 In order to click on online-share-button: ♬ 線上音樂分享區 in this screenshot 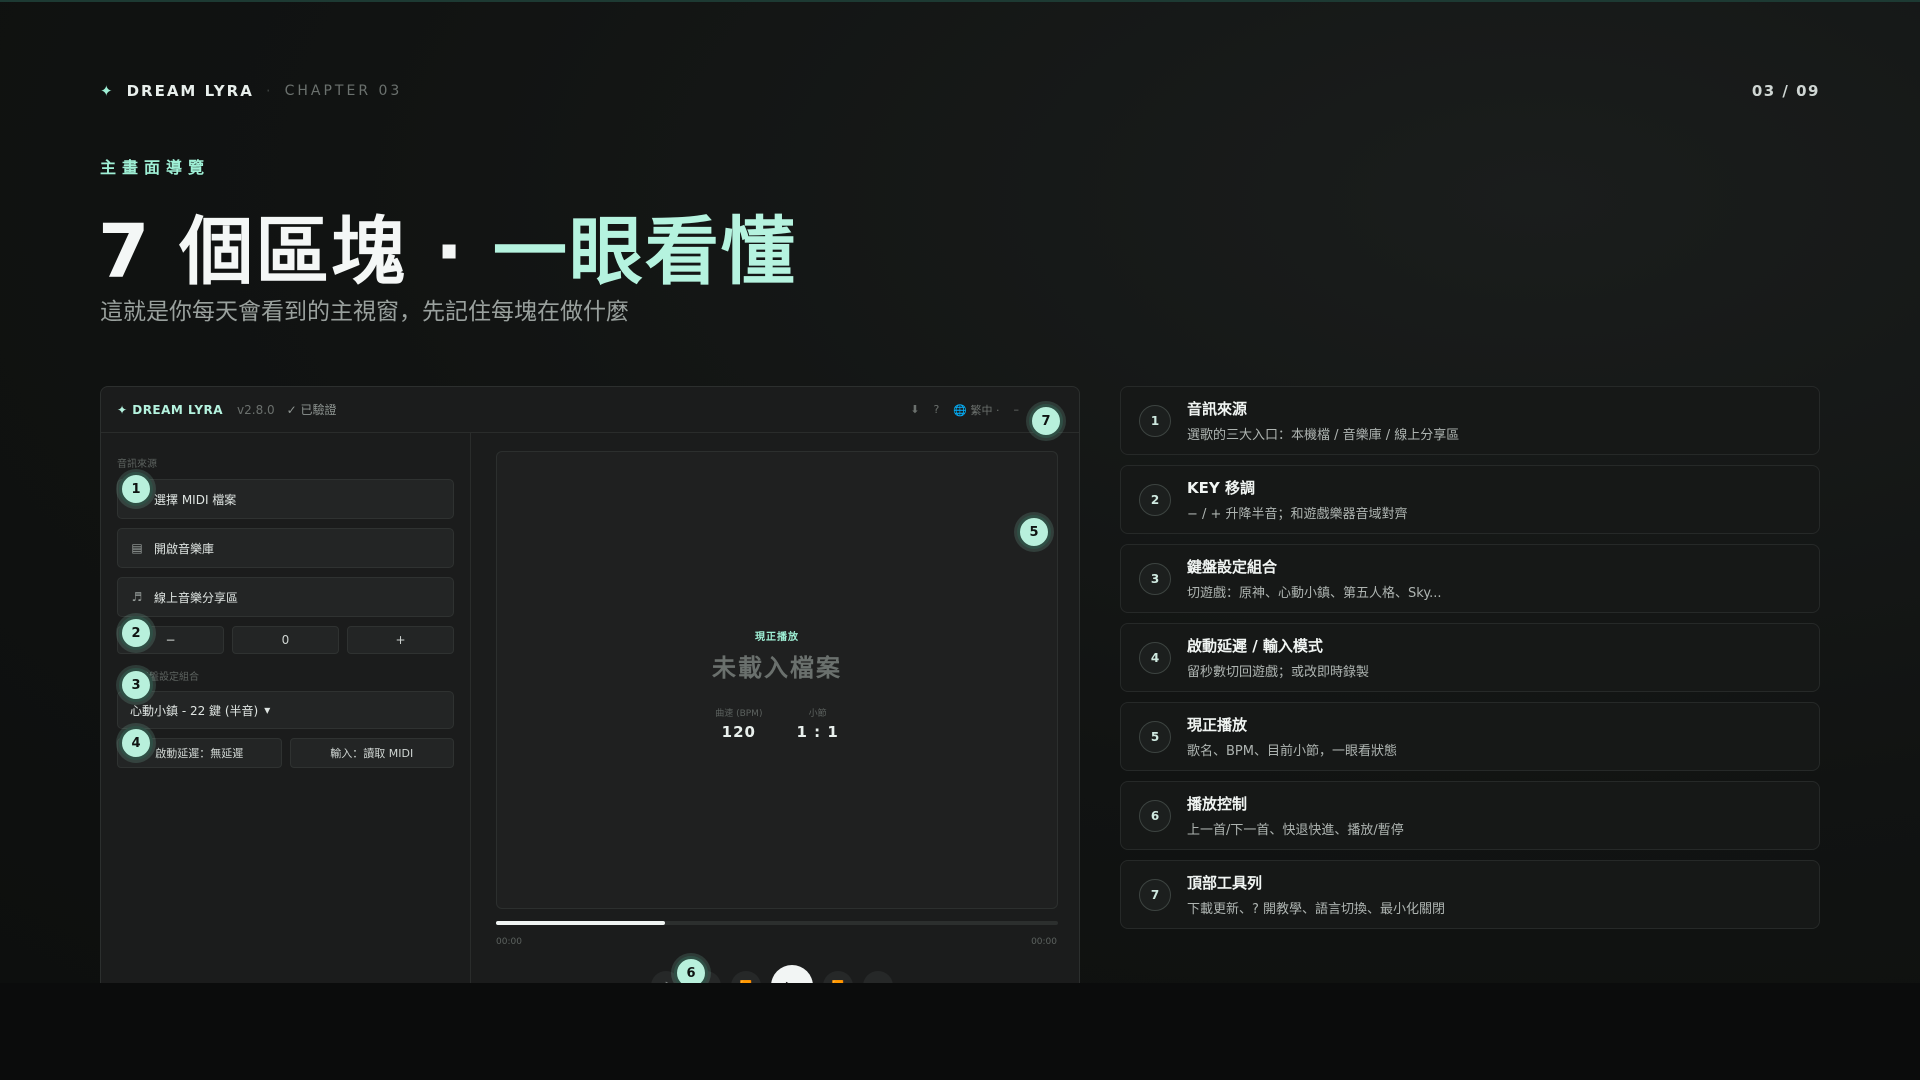, I will do `click(285, 597)`.